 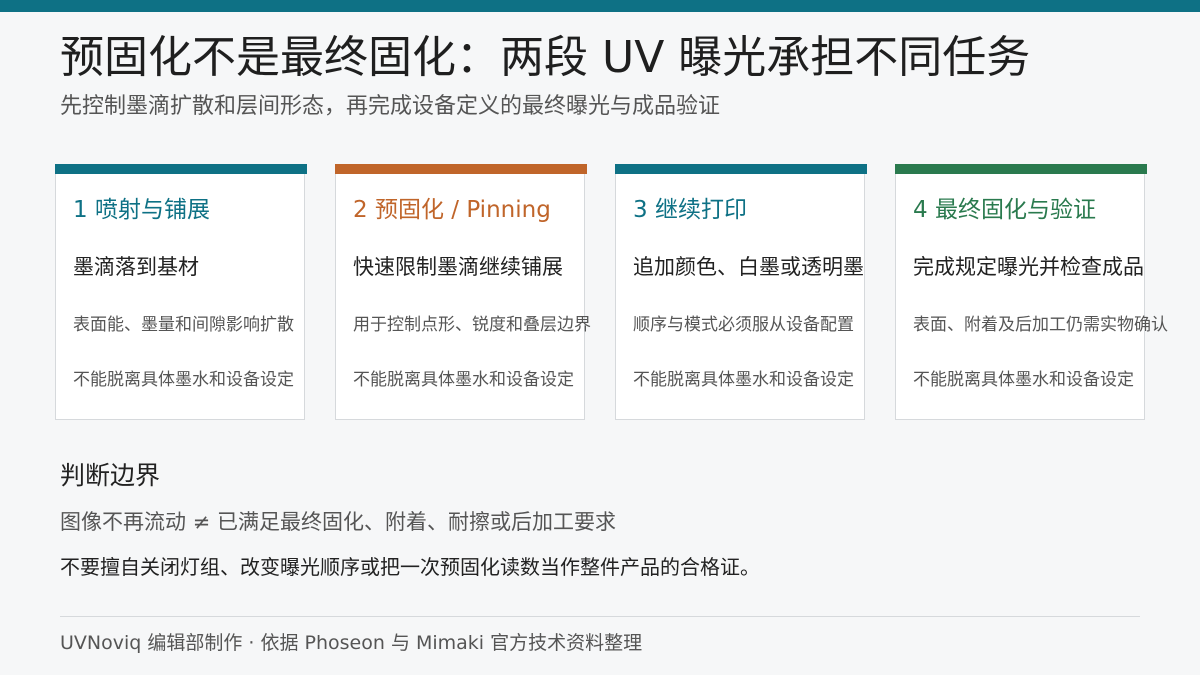 I want to click on judgement-section-title: 判断边界, so click(x=110, y=475).